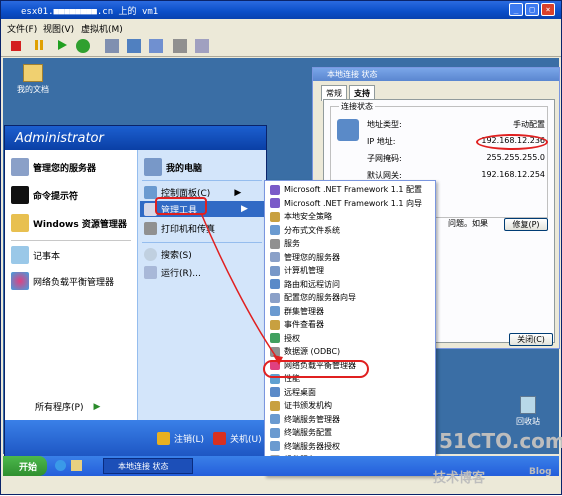  I want to click on admin-tool-item: Microsoft .NET Framework 1.1 配置, so click(350, 190).